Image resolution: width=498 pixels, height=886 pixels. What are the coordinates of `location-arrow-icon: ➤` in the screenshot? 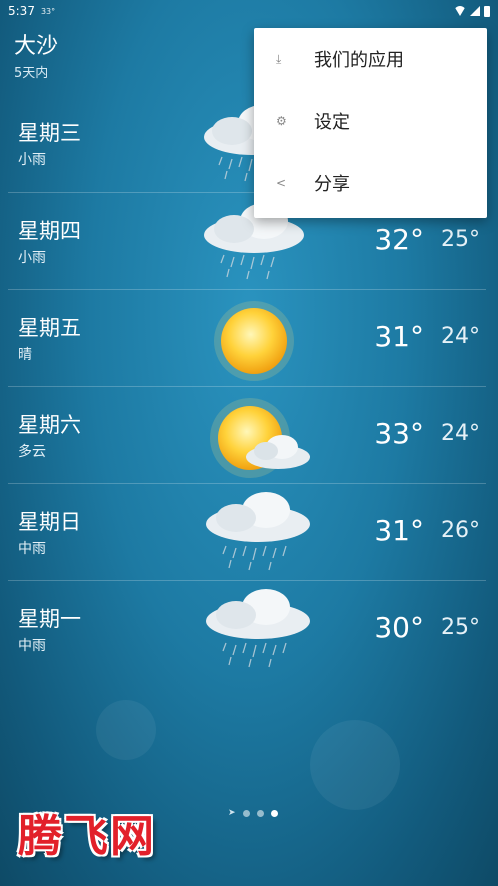 It's located at (232, 813).